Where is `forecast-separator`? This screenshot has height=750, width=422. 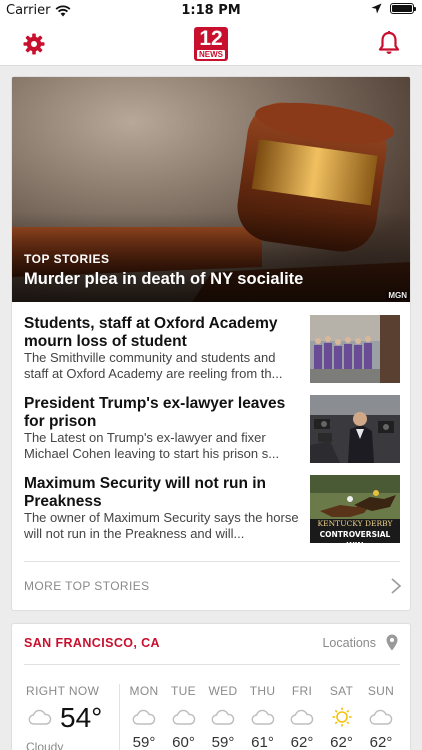
forecast-separator is located at coordinates (119, 717).